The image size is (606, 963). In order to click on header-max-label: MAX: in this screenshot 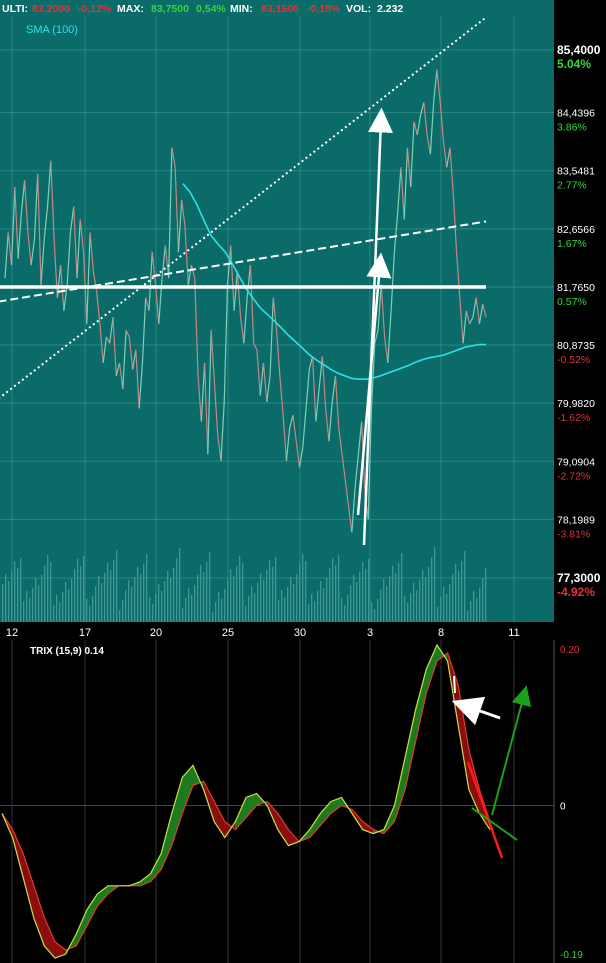, I will do `click(130, 9)`.